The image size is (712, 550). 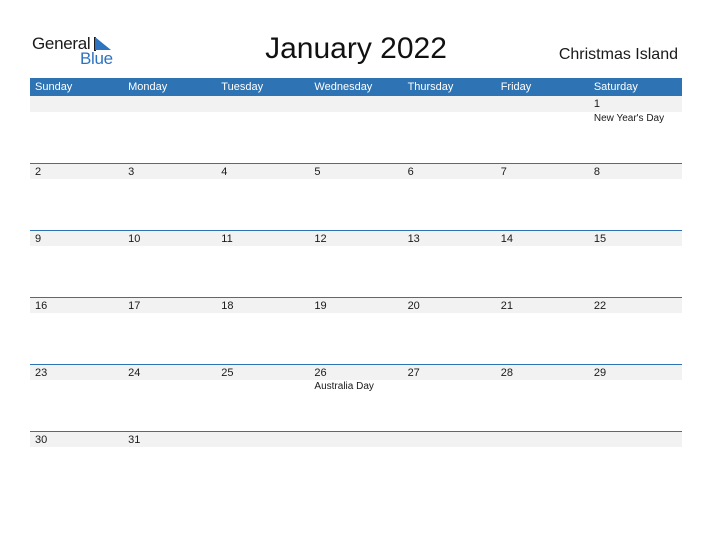 What do you see at coordinates (618, 54) in the screenshot?
I see `region-label: Christmas Island` at bounding box center [618, 54].